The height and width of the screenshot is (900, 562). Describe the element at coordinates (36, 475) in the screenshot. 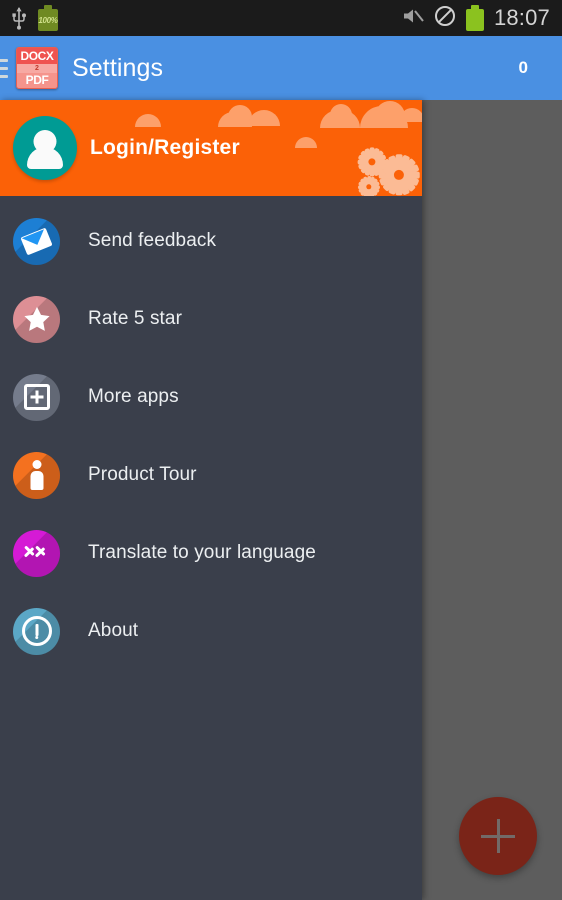

I see `person-icon` at that location.